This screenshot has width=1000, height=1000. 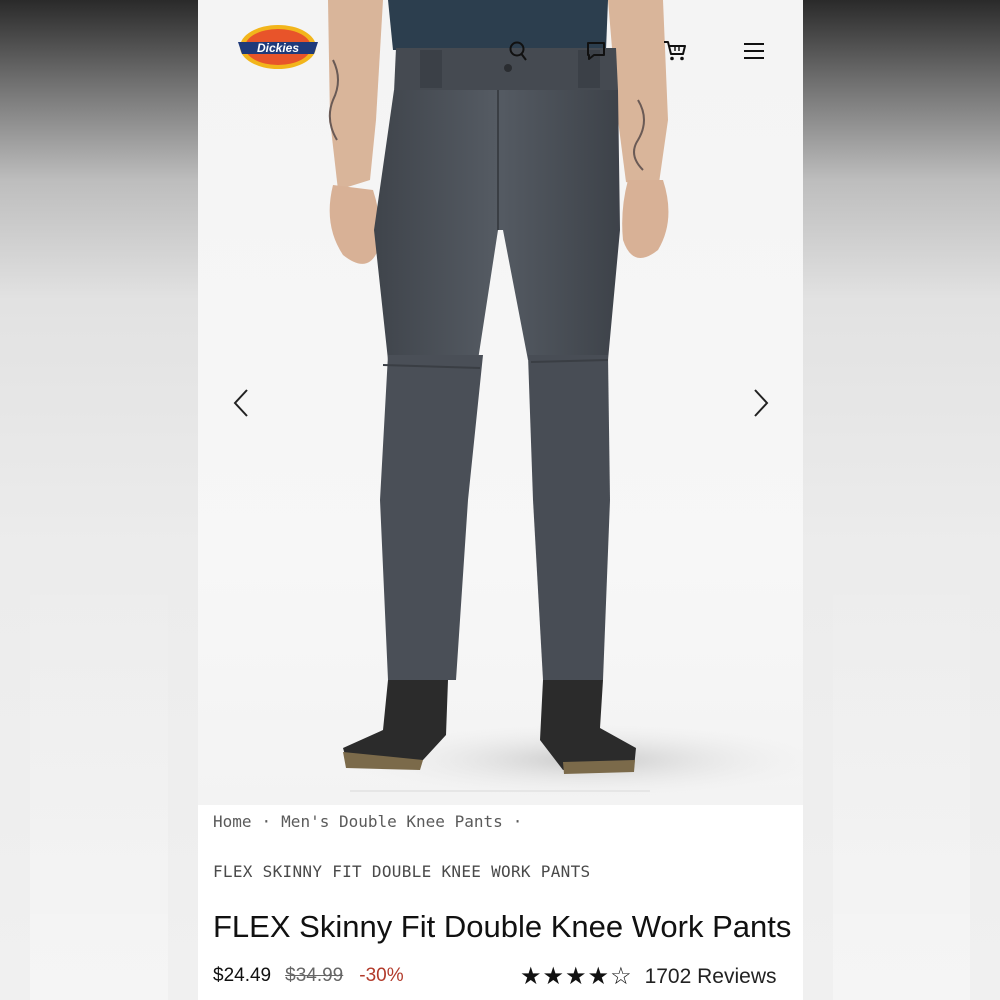 I want to click on price-row: $24.49 $34.99 -30%, so click(x=308, y=976).